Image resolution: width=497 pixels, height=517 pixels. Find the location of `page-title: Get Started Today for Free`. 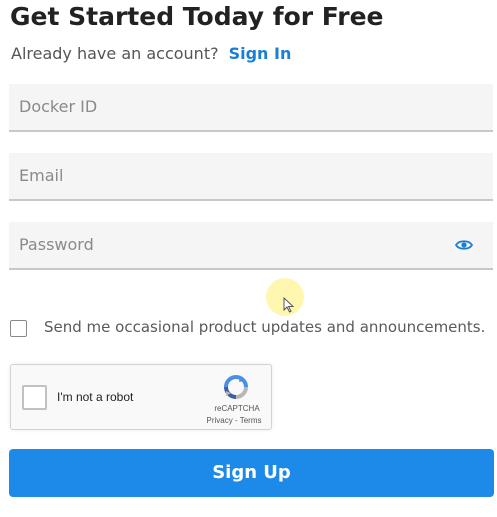

page-title: Get Started Today for Free is located at coordinates (197, 16).